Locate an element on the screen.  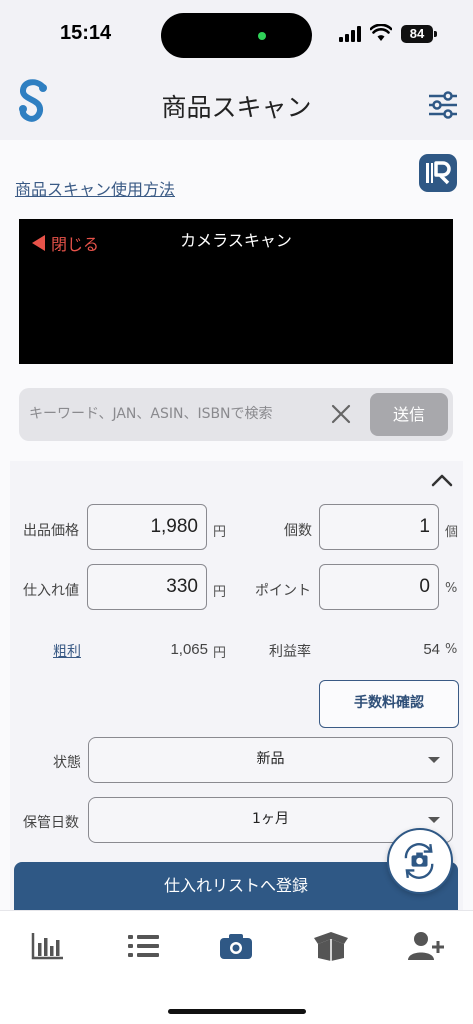
dynamic-island is located at coordinates (236, 35).